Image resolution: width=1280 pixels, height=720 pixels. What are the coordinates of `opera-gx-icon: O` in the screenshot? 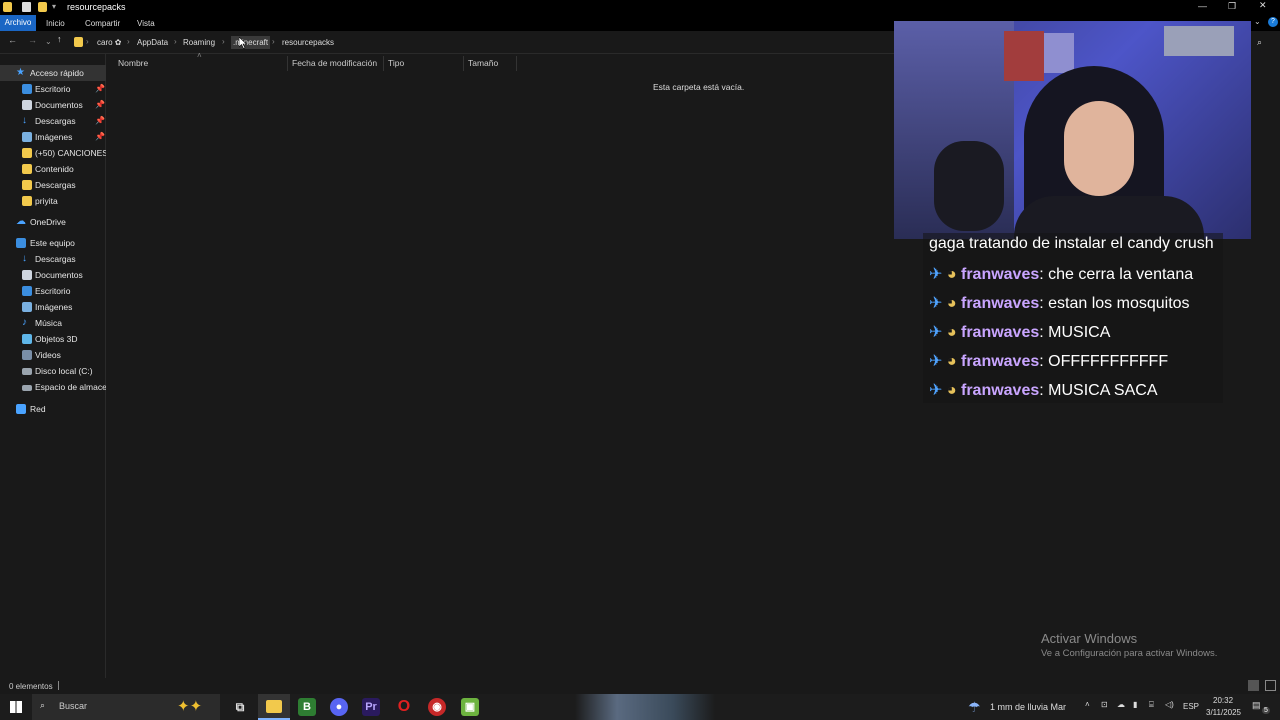 It's located at (404, 707).